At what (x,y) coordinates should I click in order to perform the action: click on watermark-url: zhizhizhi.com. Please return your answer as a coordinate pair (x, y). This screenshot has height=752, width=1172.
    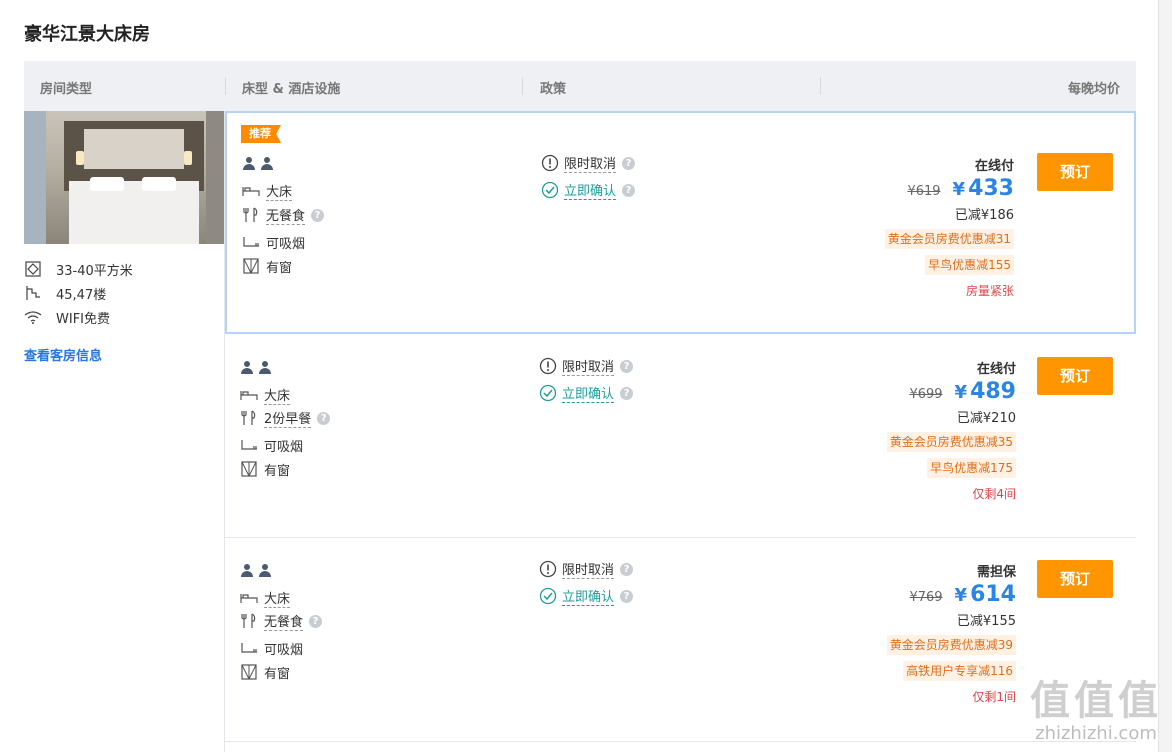
    Looking at the image, I should click on (1096, 733).